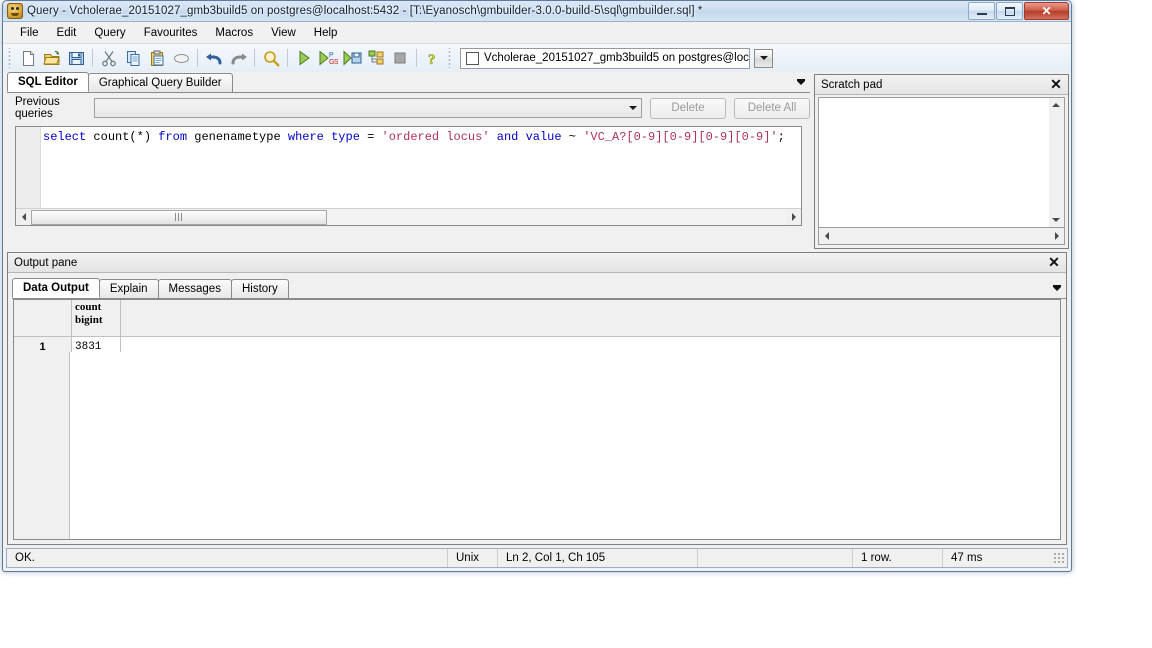 The height and width of the screenshot is (648, 1152). I want to click on scratch-pad-panel: Scratch pad ✕, so click(941, 161).